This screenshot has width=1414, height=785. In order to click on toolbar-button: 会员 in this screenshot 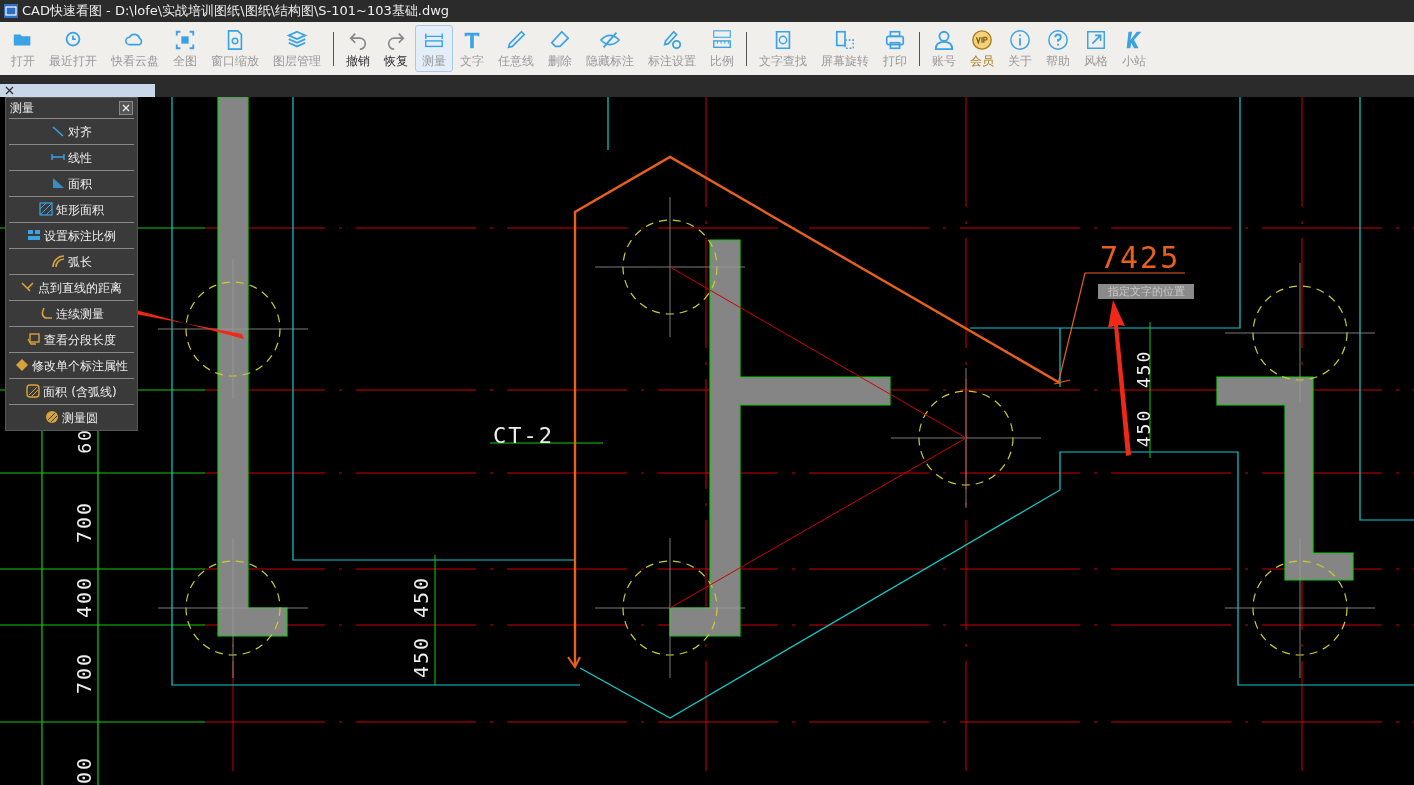, I will do `click(982, 48)`.